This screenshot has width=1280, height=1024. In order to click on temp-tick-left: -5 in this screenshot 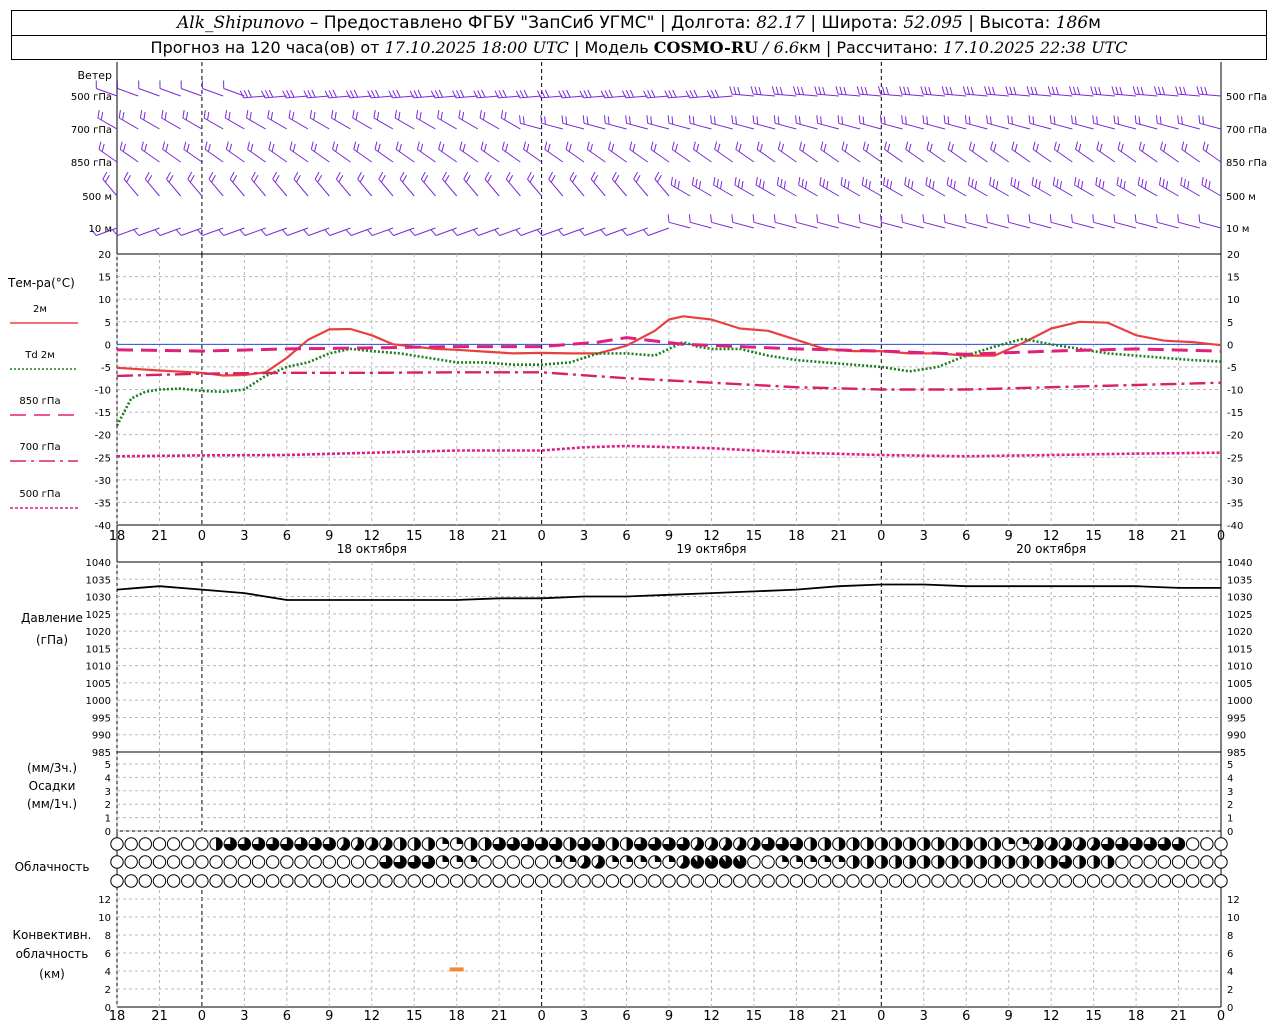, I will do `click(106, 368)`.